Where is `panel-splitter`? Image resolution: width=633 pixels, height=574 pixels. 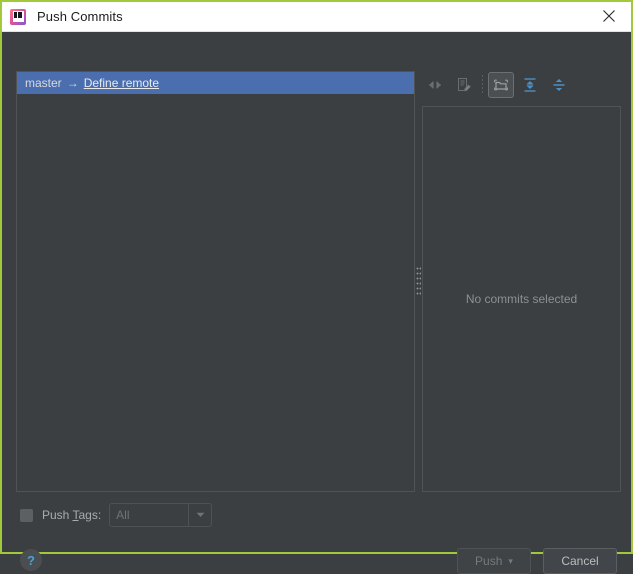 panel-splitter is located at coordinates (418, 281).